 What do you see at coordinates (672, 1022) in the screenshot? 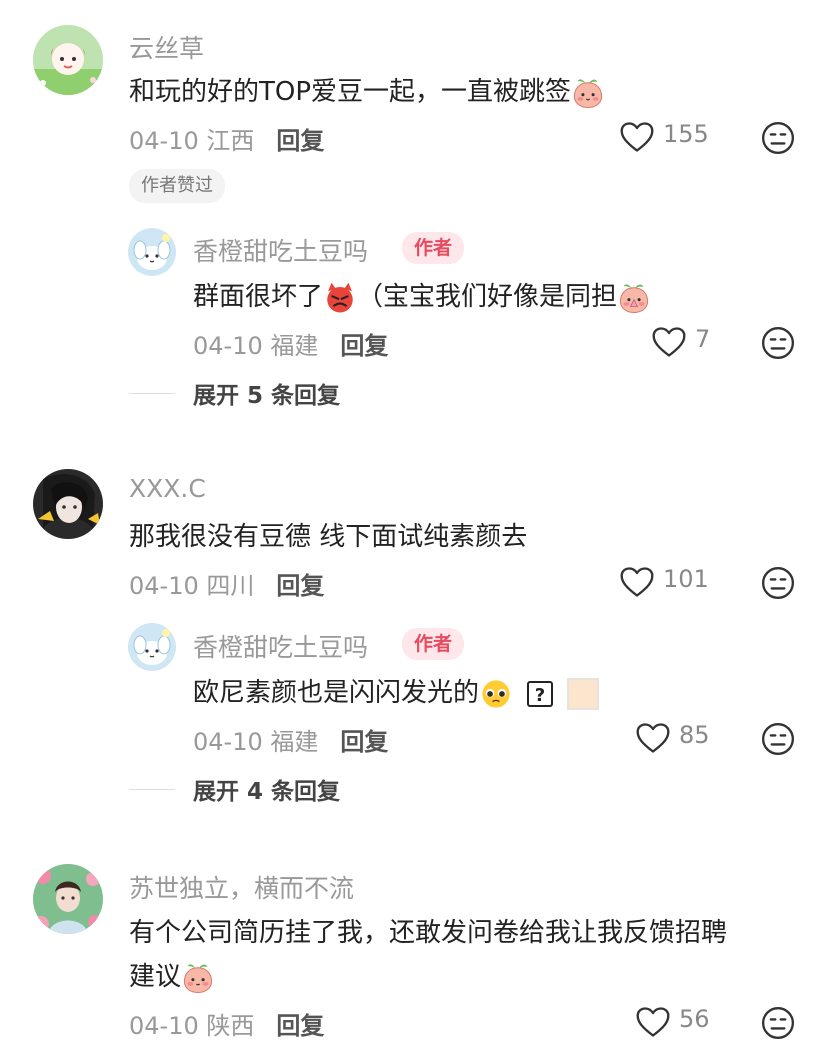
I see `like-button: 56` at bounding box center [672, 1022].